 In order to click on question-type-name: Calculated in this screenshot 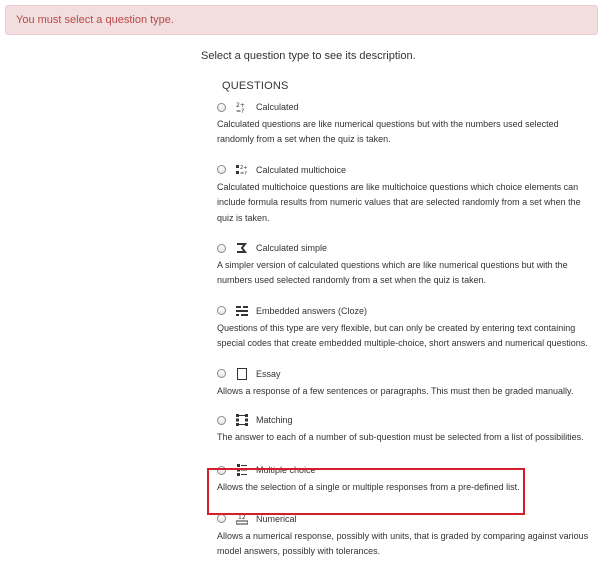, I will do `click(277, 107)`.